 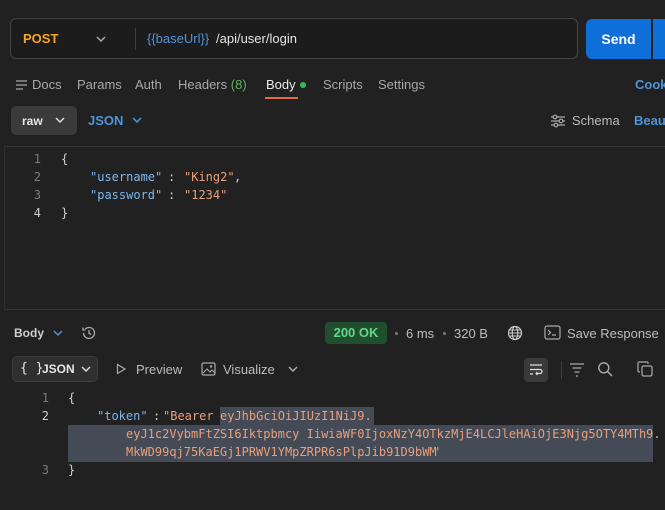 I want to click on save-response-icon, so click(x=552, y=332).